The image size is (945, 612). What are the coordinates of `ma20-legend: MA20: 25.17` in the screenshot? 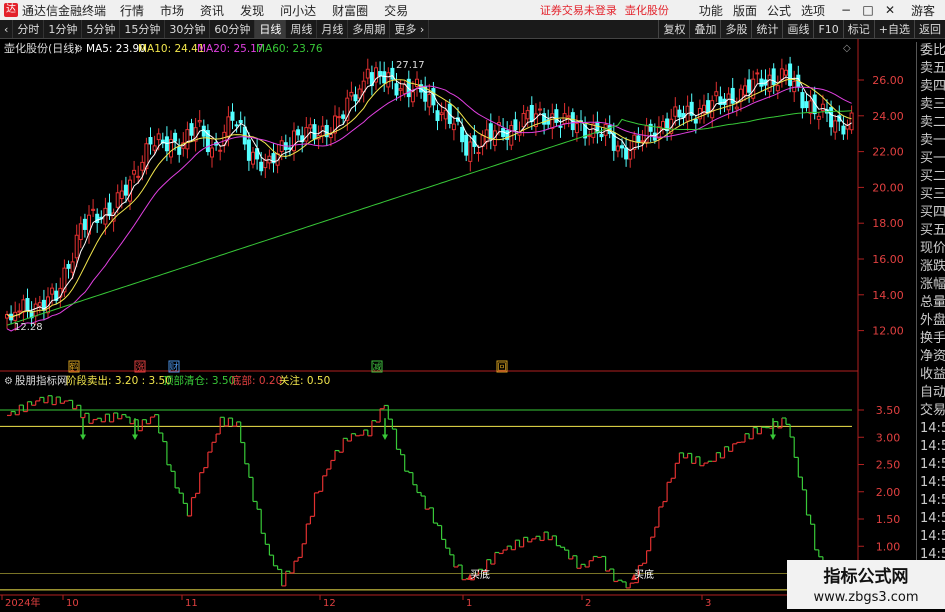 It's located at (230, 49).